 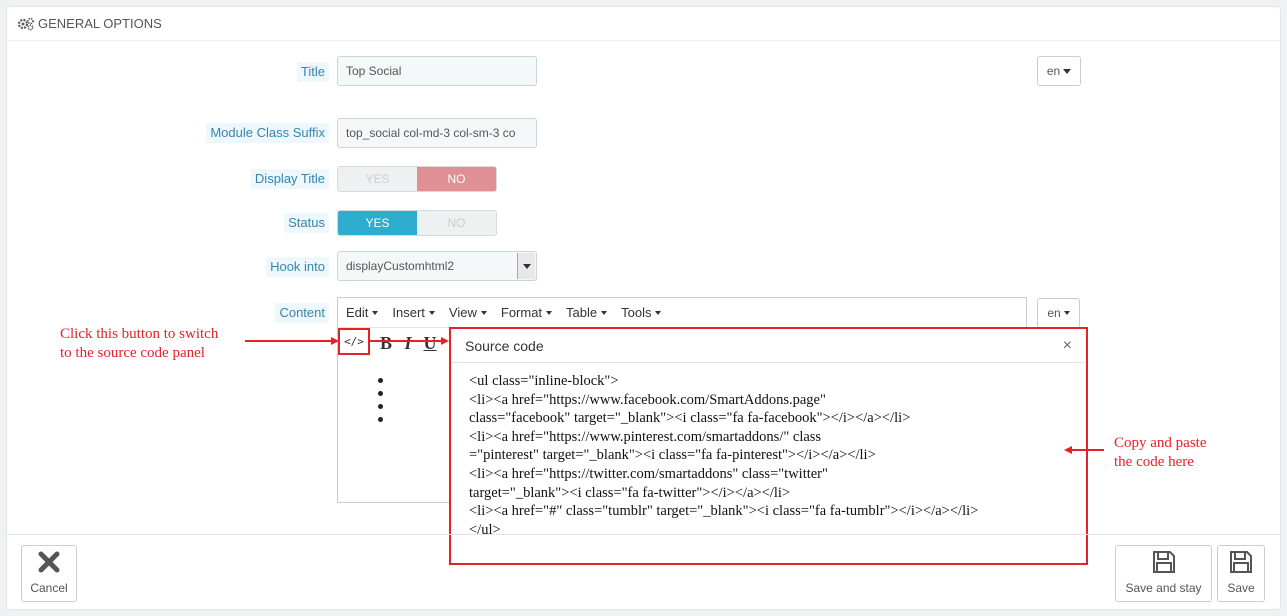 I want to click on paste-annotation-line: the code here, so click(x=1154, y=462).